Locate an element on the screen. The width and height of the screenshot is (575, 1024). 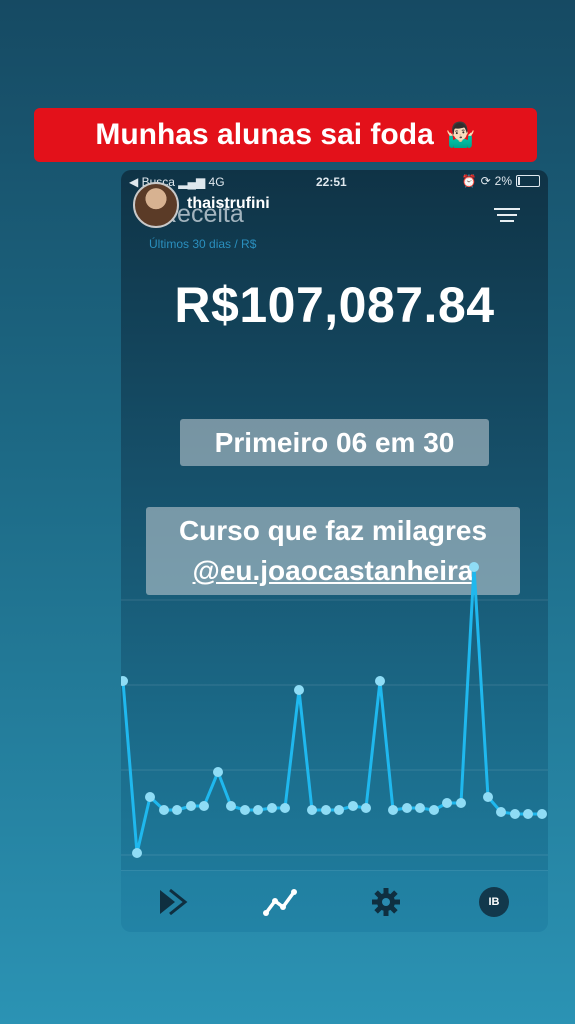
period-subtitle: Últimos 30 dias / R$ is located at coordinates (203, 244).